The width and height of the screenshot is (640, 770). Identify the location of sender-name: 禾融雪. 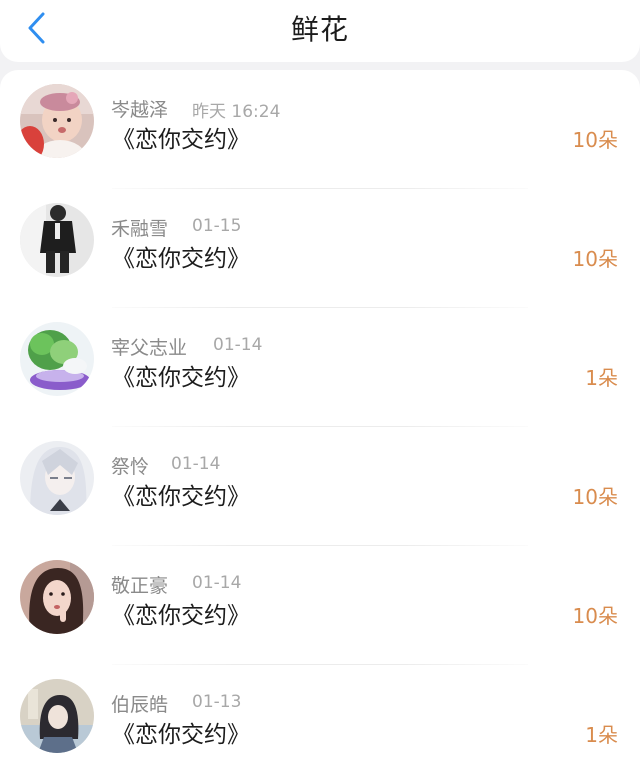
(140, 229).